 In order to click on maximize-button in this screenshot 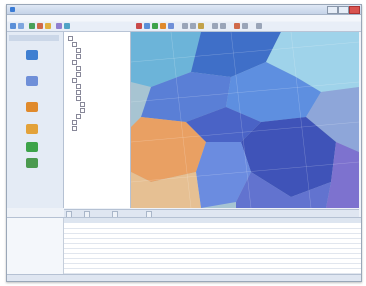, I will do `click(343, 10)`.